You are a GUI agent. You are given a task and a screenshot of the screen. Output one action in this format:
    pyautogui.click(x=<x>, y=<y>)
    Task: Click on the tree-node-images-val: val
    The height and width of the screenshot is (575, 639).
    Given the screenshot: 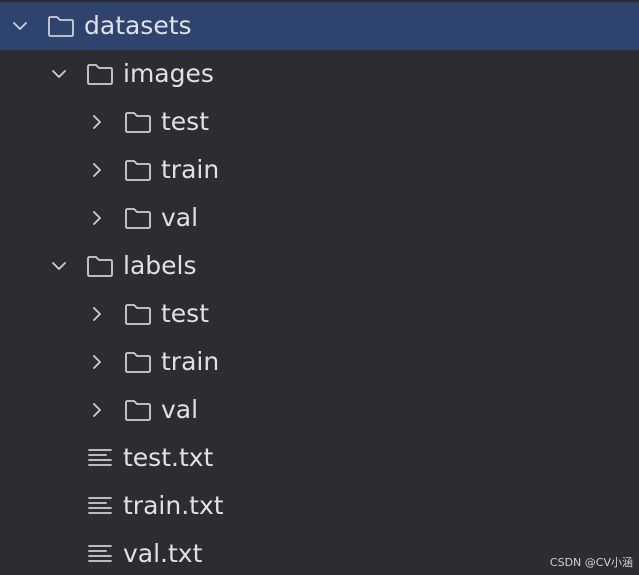 What is the action you would take?
    pyautogui.click(x=319, y=218)
    